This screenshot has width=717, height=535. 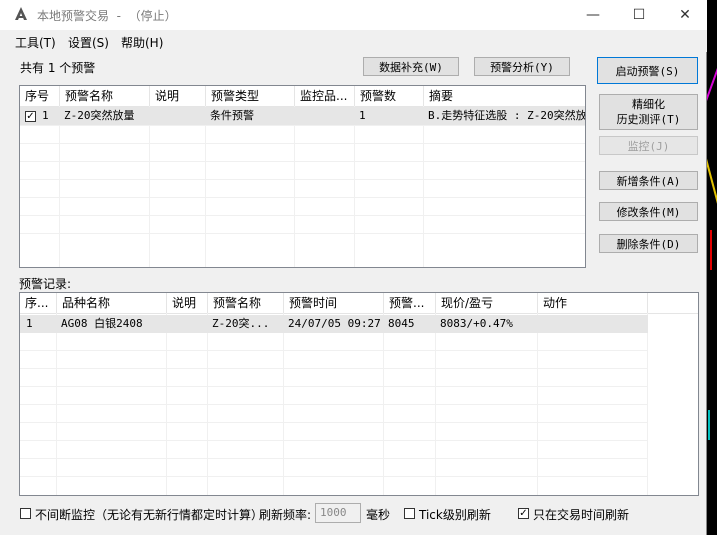 What do you see at coordinates (476, 323) in the screenshot?
I see `cell-rec-pnl: 8083/+0.47%` at bounding box center [476, 323].